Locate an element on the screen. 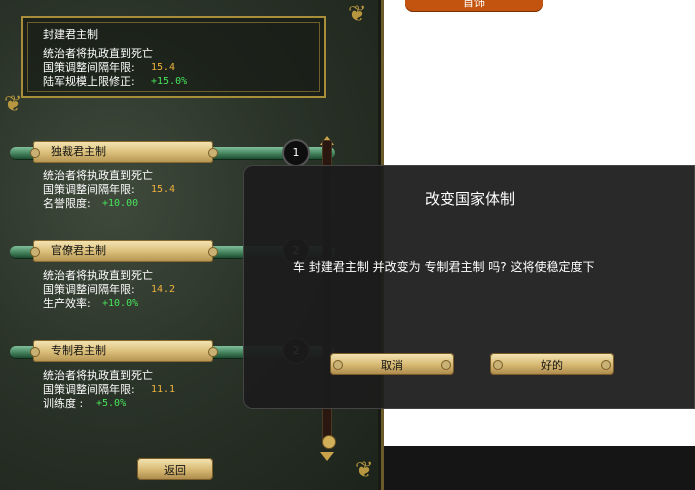 This screenshot has width=695, height=490. current-line2-value: 15.4 is located at coordinates (163, 67).